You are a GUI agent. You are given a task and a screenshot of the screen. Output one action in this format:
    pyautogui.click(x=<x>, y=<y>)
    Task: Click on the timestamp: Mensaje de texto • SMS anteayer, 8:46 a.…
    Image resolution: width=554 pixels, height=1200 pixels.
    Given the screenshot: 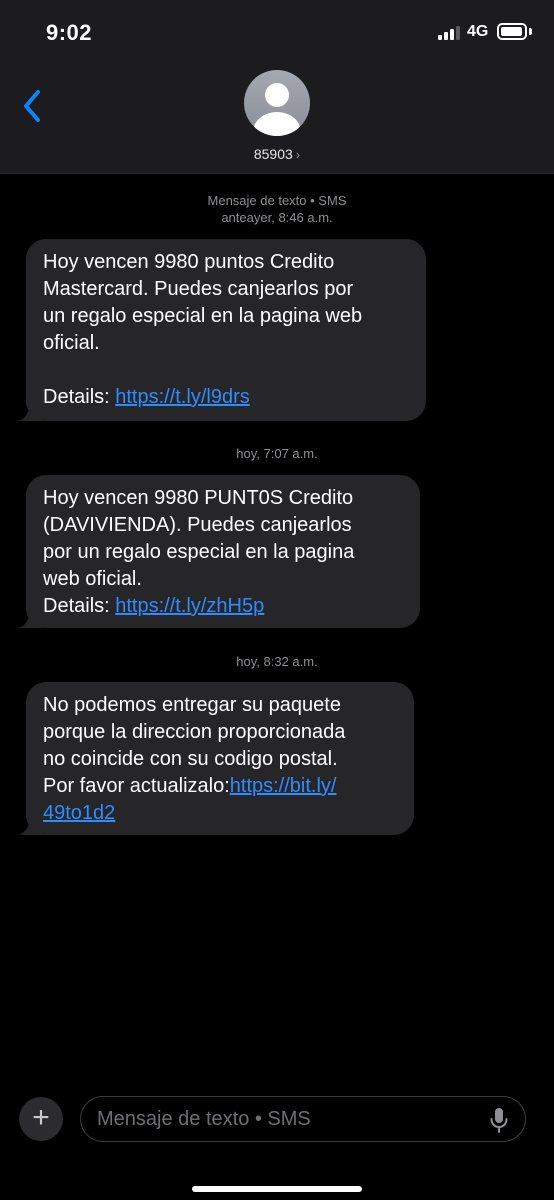 What is the action you would take?
    pyautogui.click(x=277, y=209)
    